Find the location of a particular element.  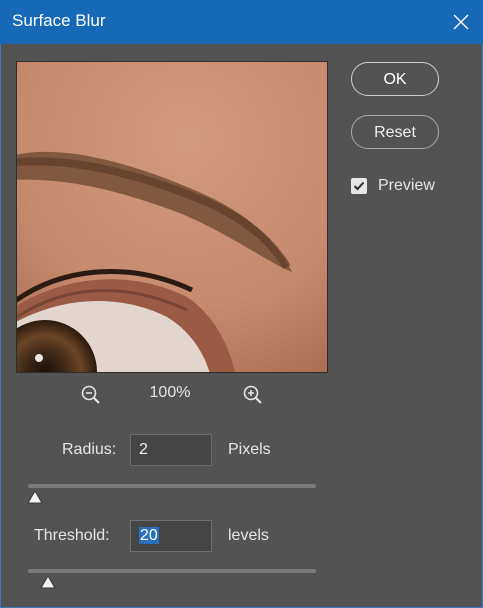

zoom-in-button is located at coordinates (253, 395).